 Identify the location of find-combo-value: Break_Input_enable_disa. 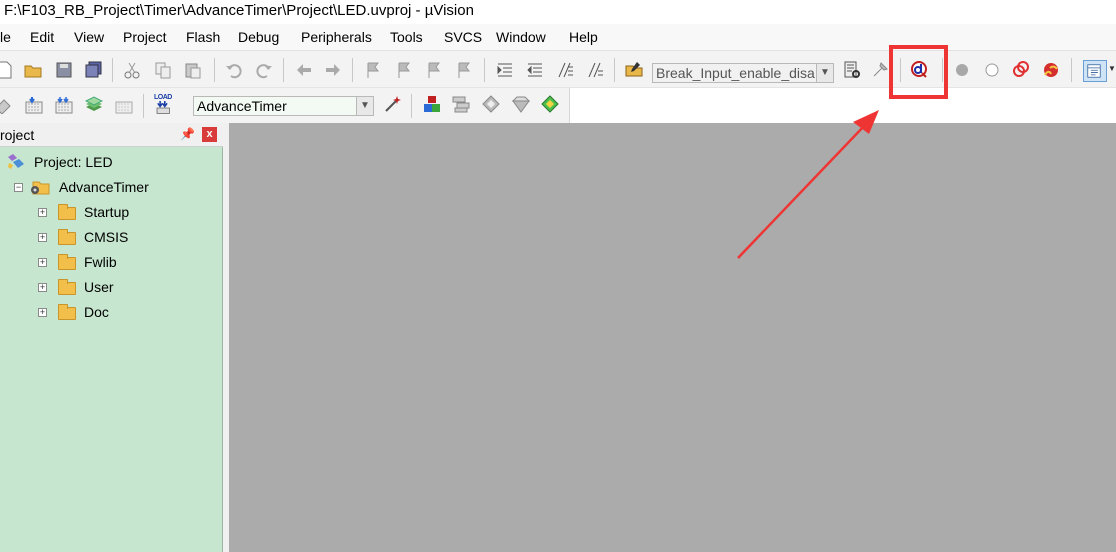
(735, 73).